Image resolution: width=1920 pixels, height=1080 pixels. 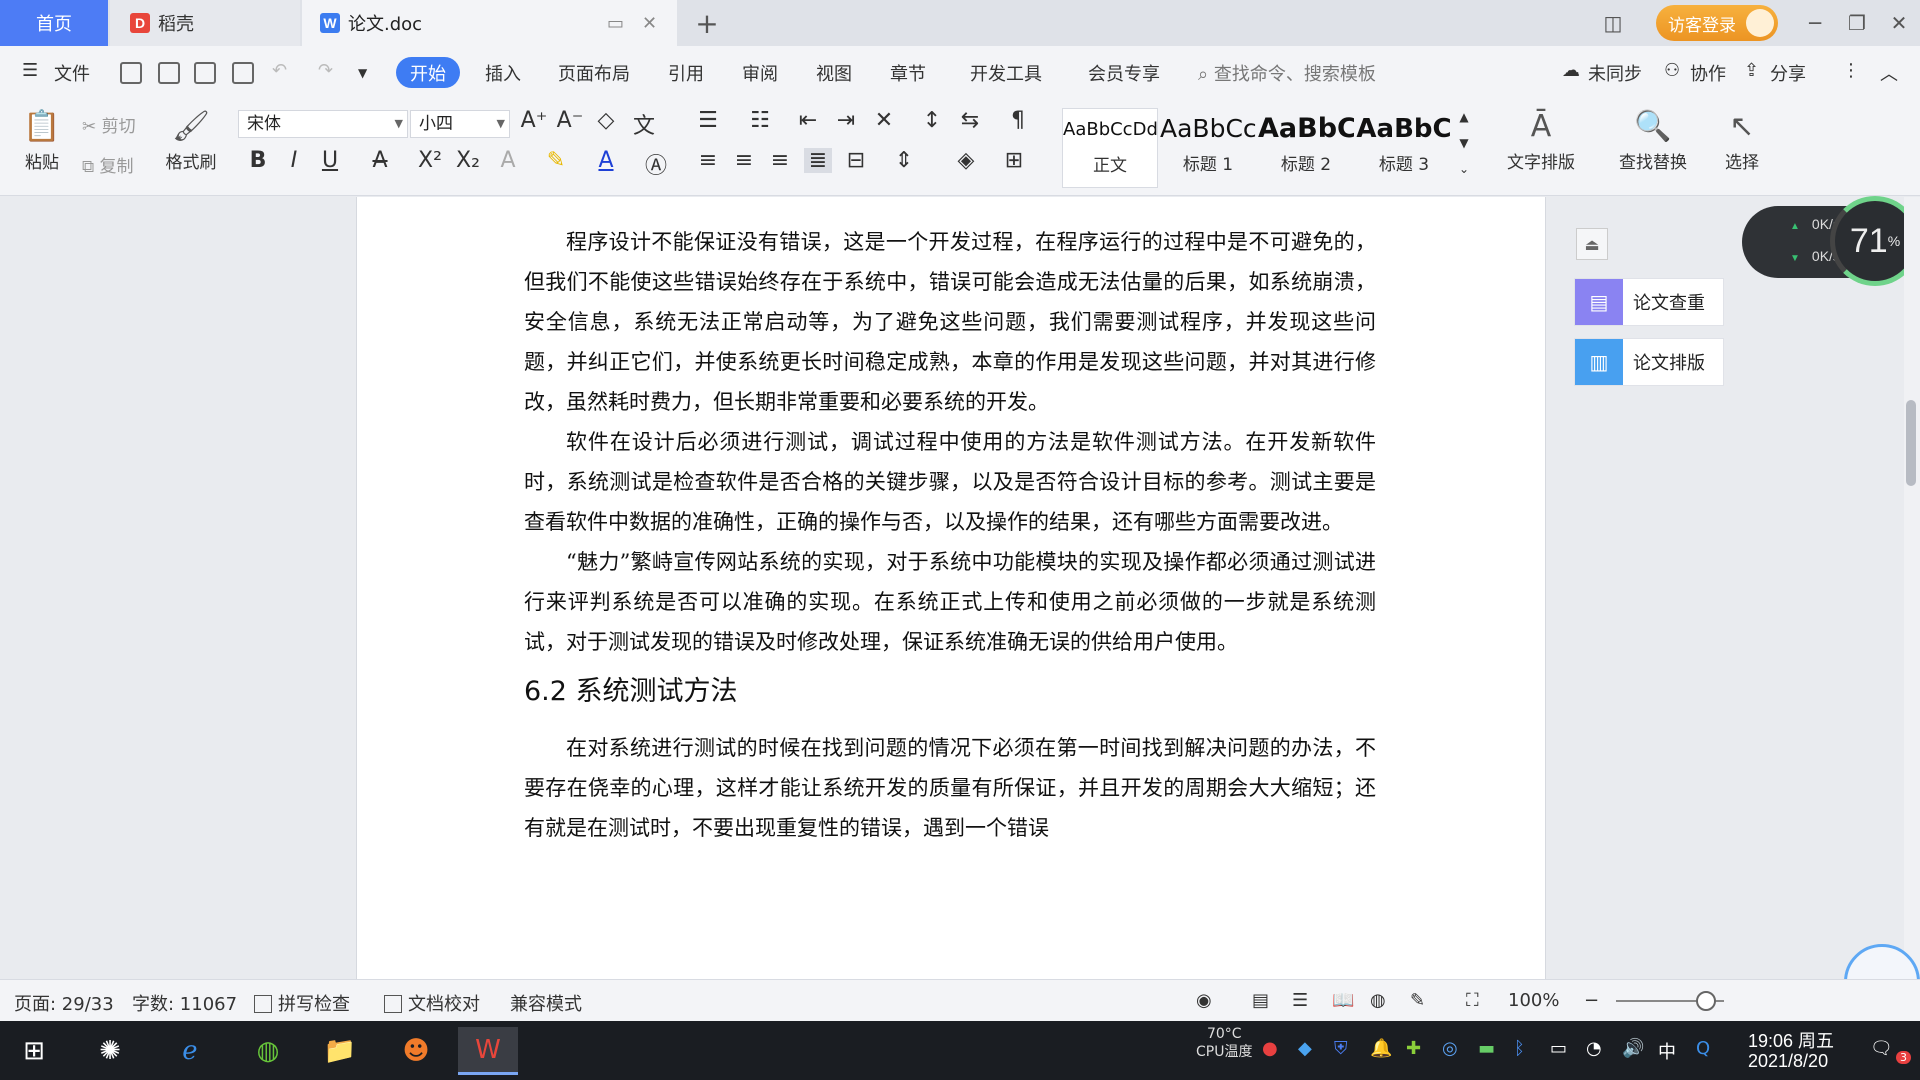 What do you see at coordinates (884, 120) in the screenshot?
I see `chinese-layout-icon: ✕` at bounding box center [884, 120].